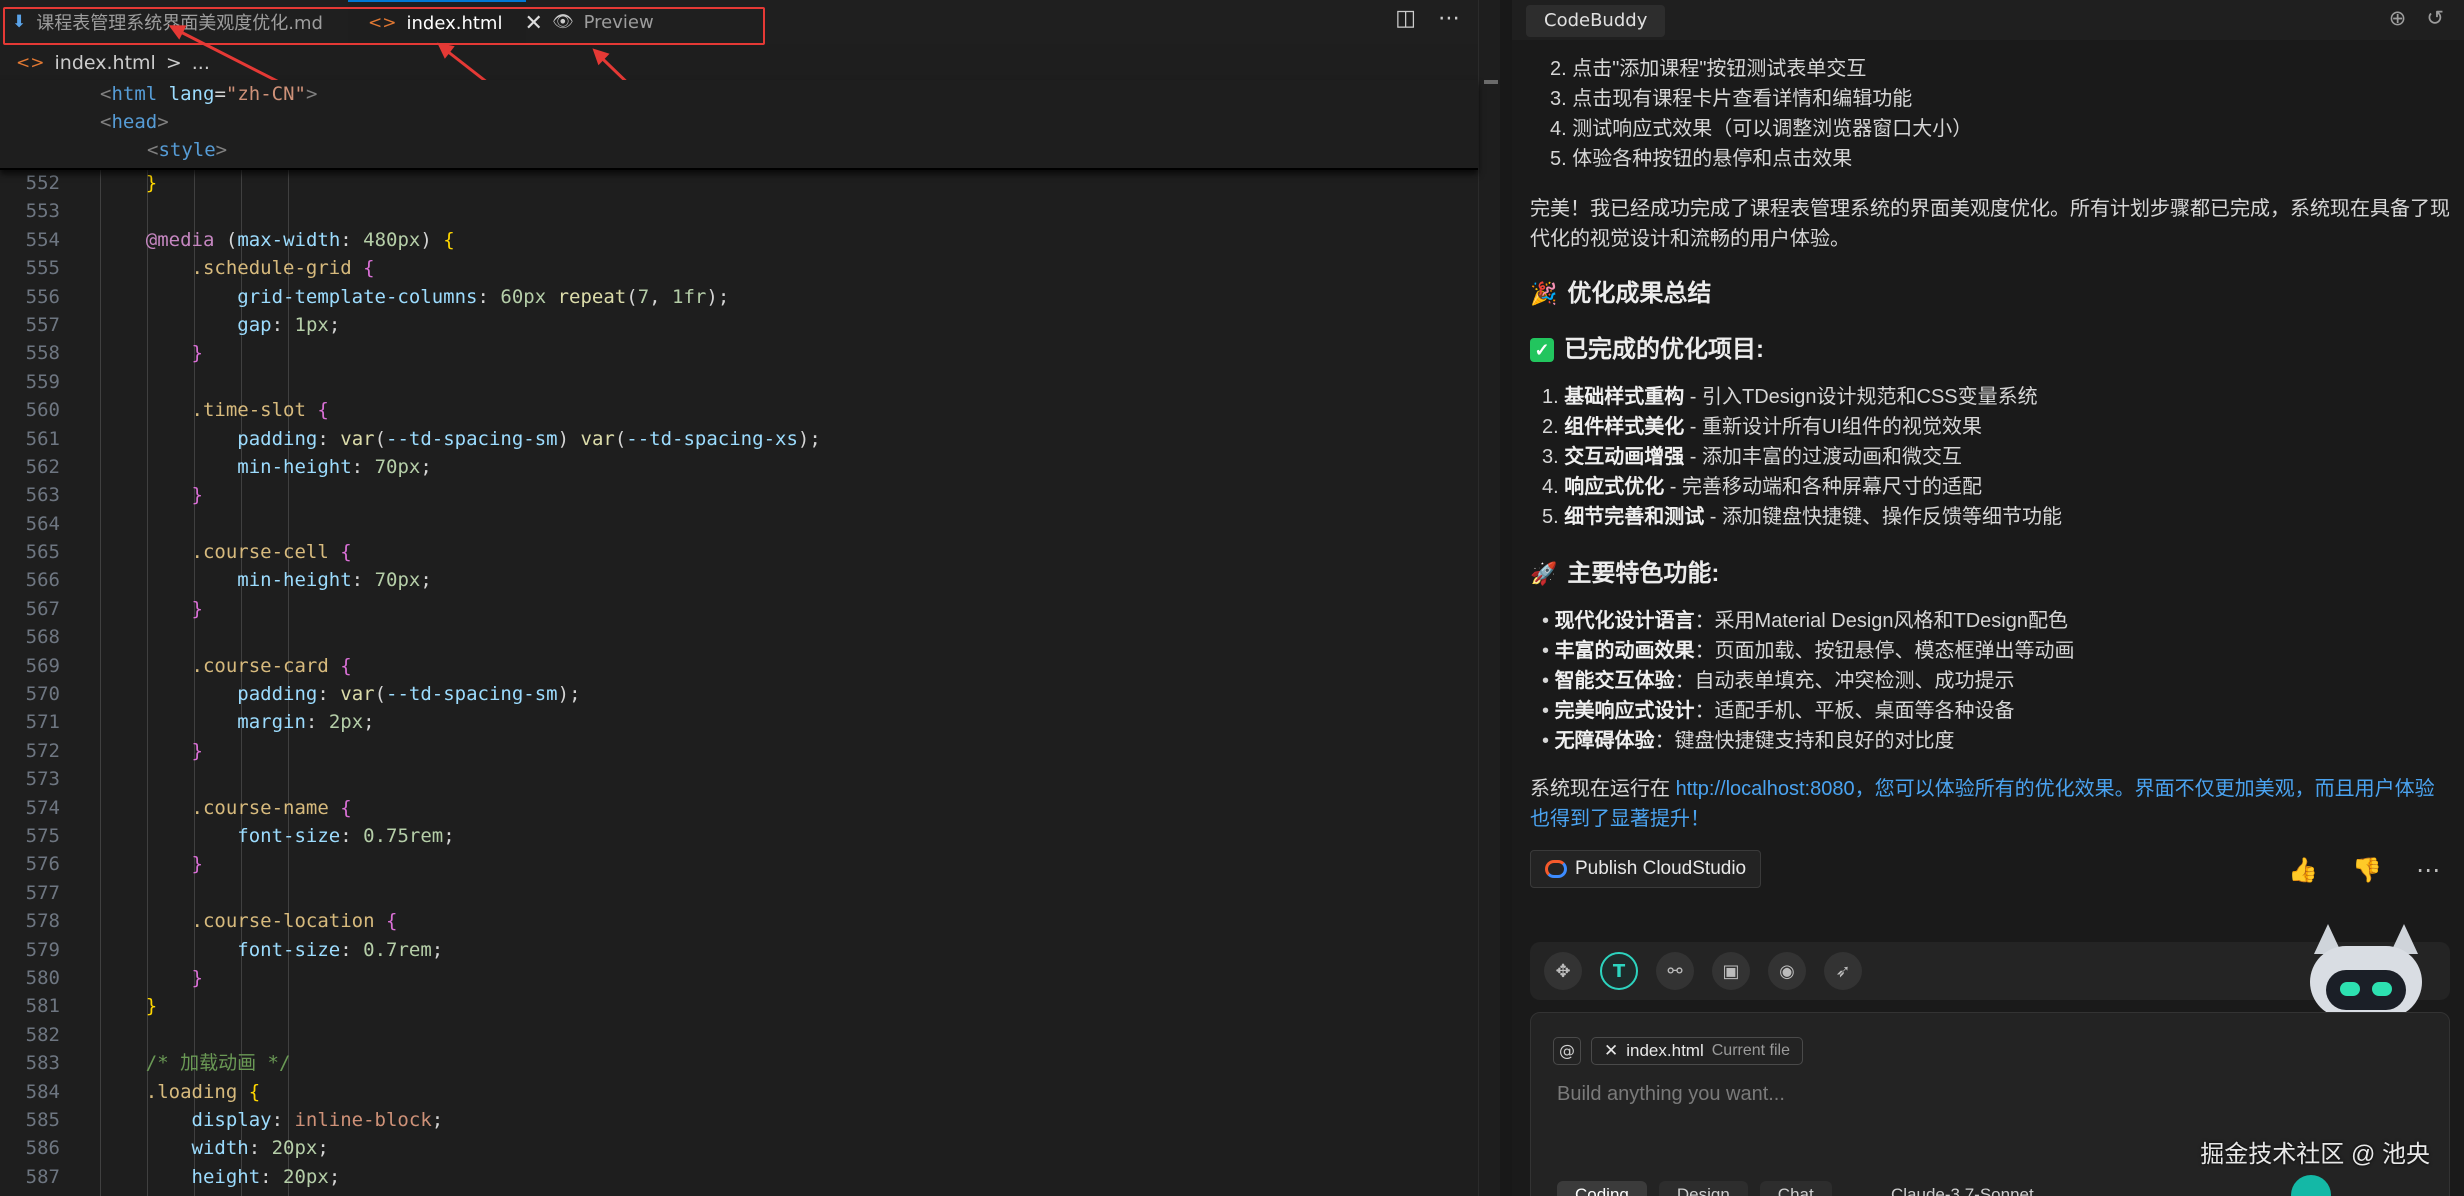 Image resolution: width=2464 pixels, height=1196 pixels. What do you see at coordinates (563, 22) in the screenshot?
I see `eye-icon: 👁` at bounding box center [563, 22].